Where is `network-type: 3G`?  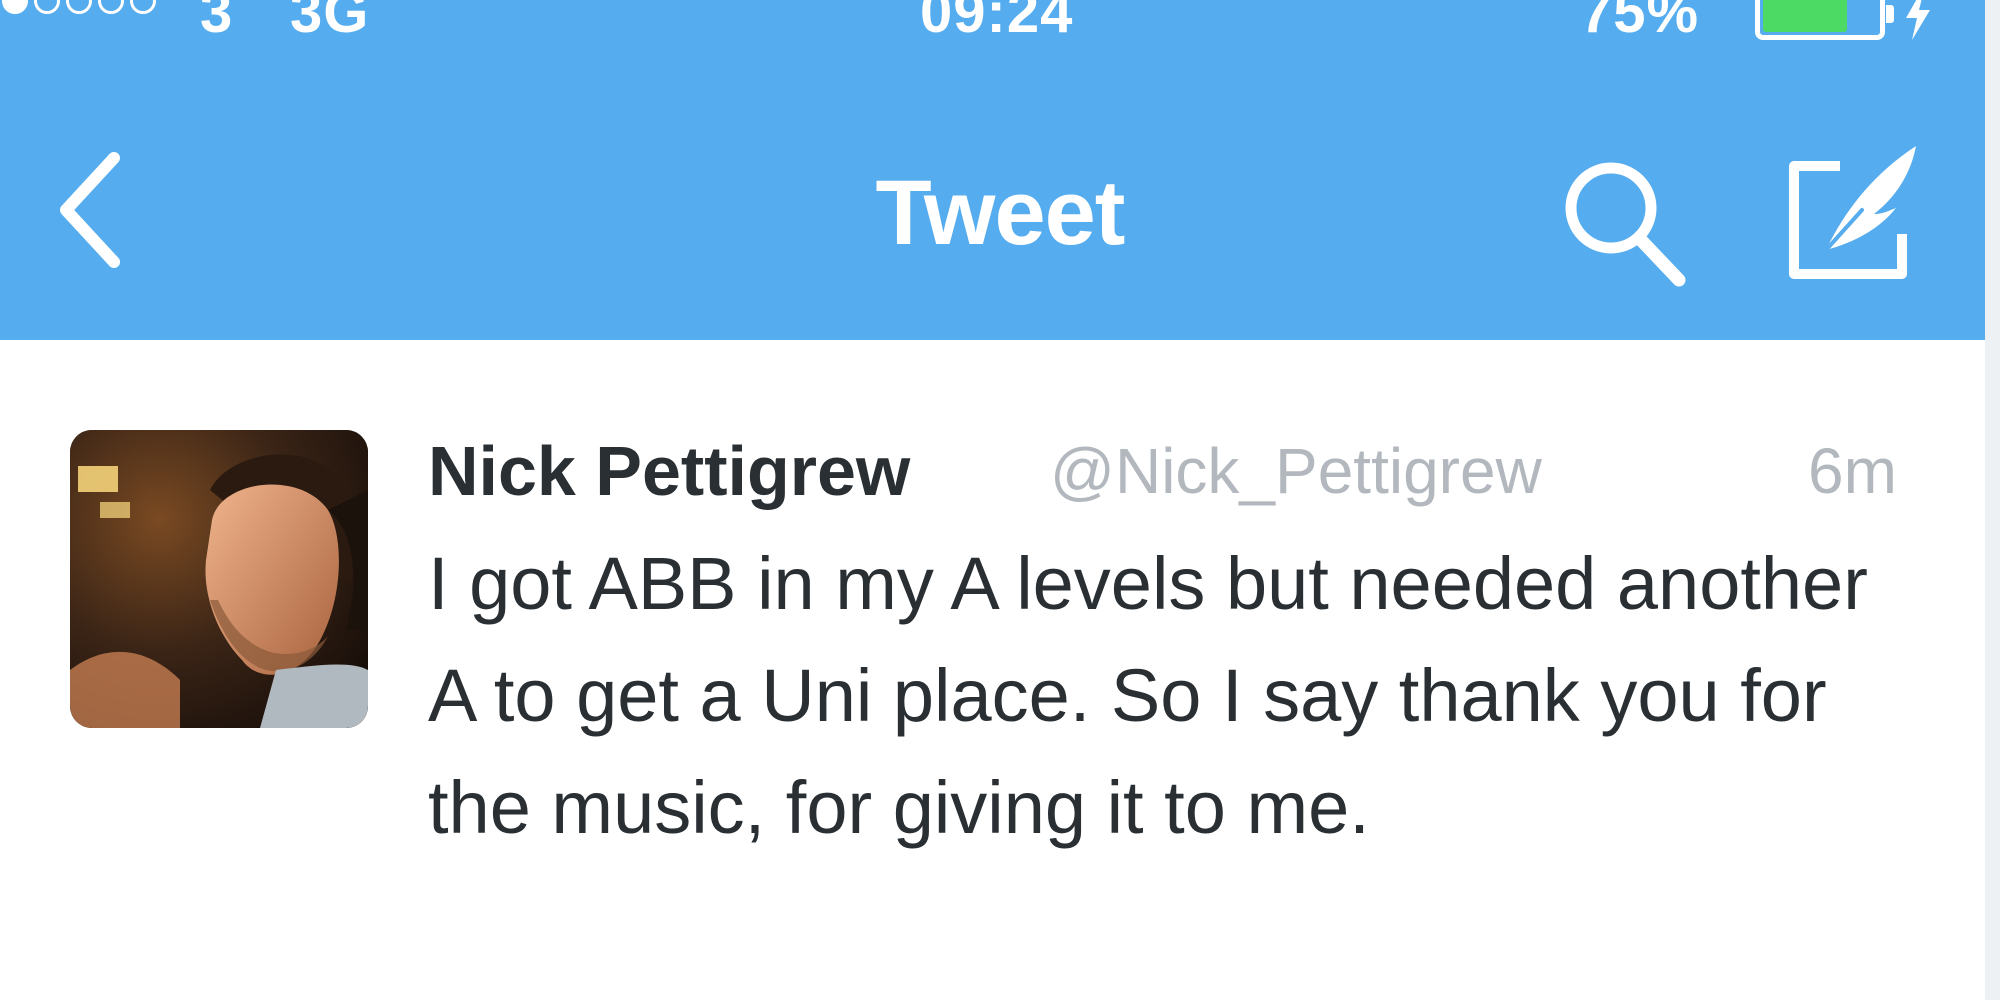
network-type: 3G is located at coordinates (330, 22).